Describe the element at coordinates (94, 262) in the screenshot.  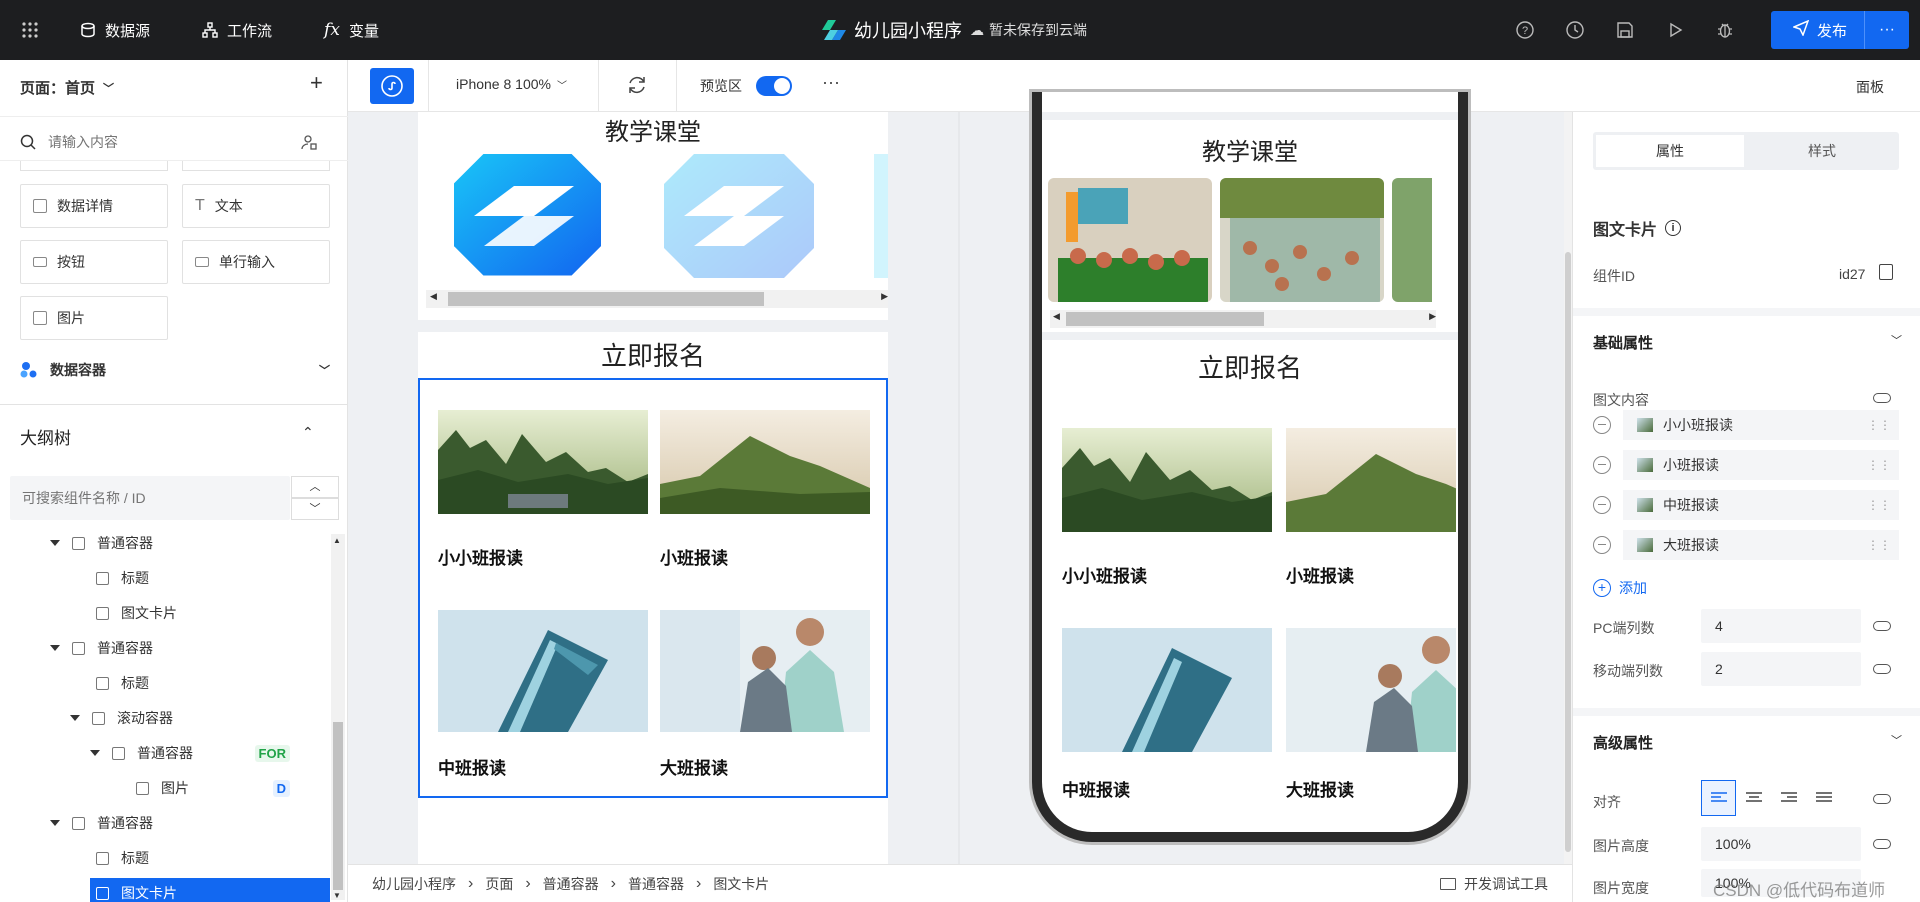
I see `component-button: 按钮` at that location.